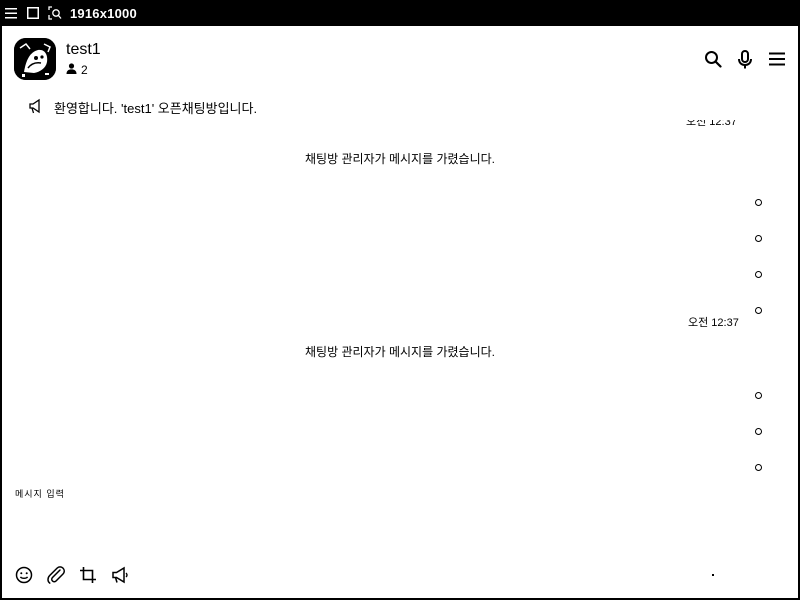  Describe the element at coordinates (56, 575) in the screenshot. I see `attachment-icon` at that location.